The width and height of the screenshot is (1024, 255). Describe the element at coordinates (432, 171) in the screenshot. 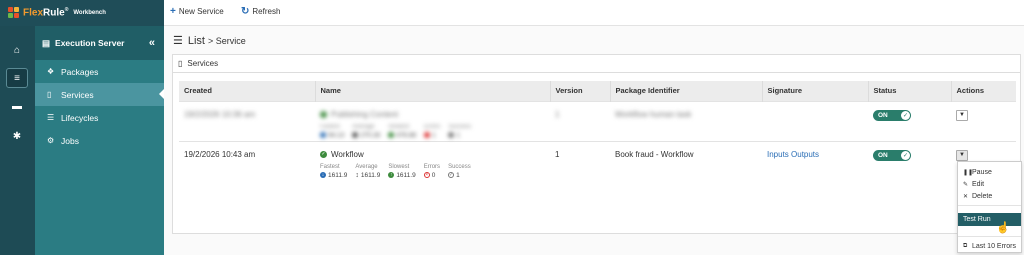

I see `stat-errors: Errors × 0` at that location.